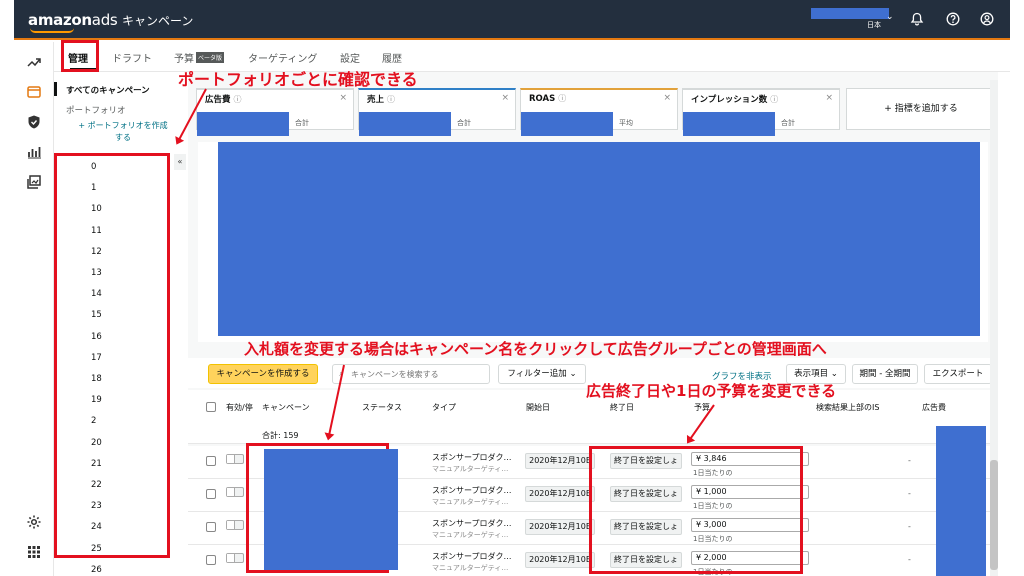 The width and height of the screenshot is (1024, 576). Describe the element at coordinates (112, 355) in the screenshot. I see `annotation-portfolio-list-highlight` at that location.